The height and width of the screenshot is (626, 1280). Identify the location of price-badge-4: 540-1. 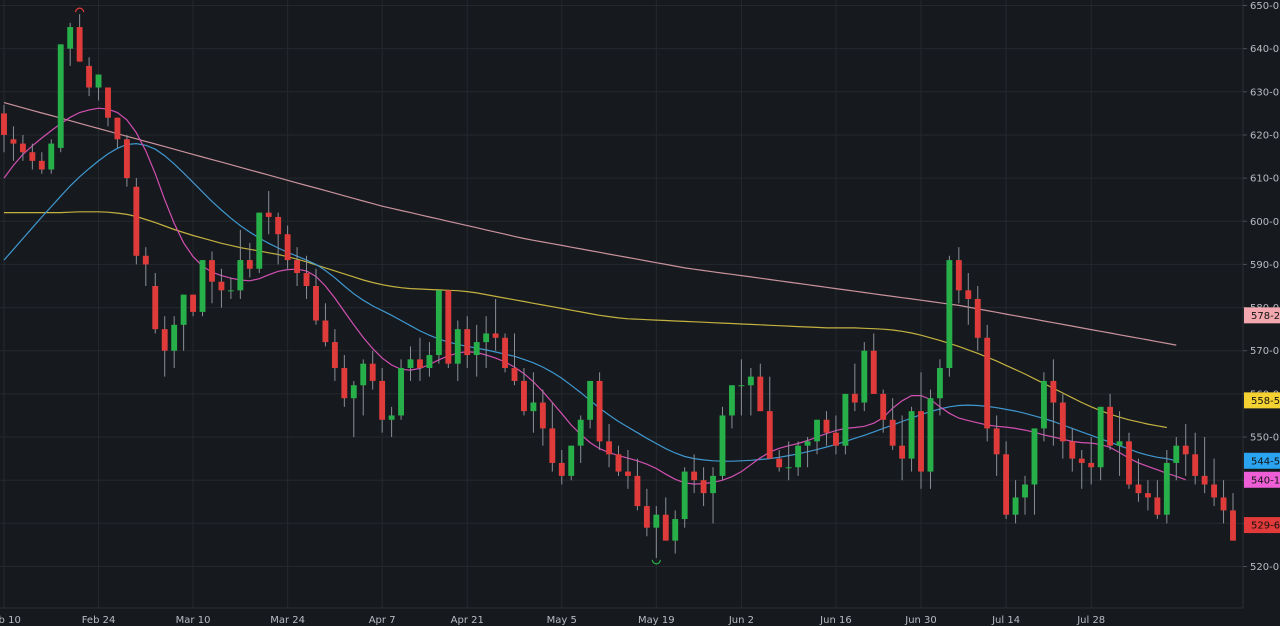
(1262, 479).